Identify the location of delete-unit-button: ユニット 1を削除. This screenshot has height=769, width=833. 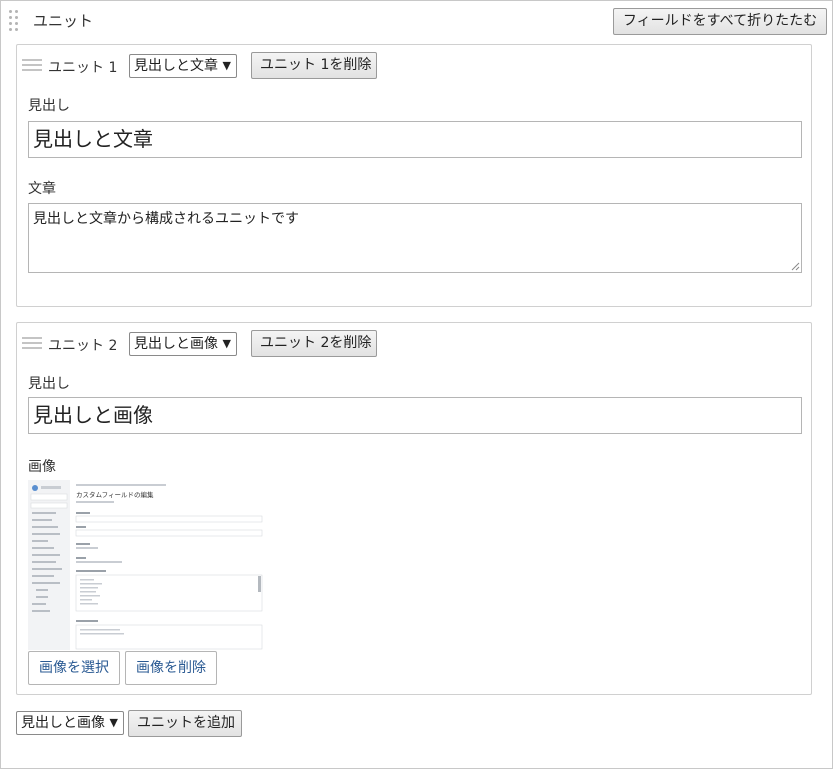
(314, 65).